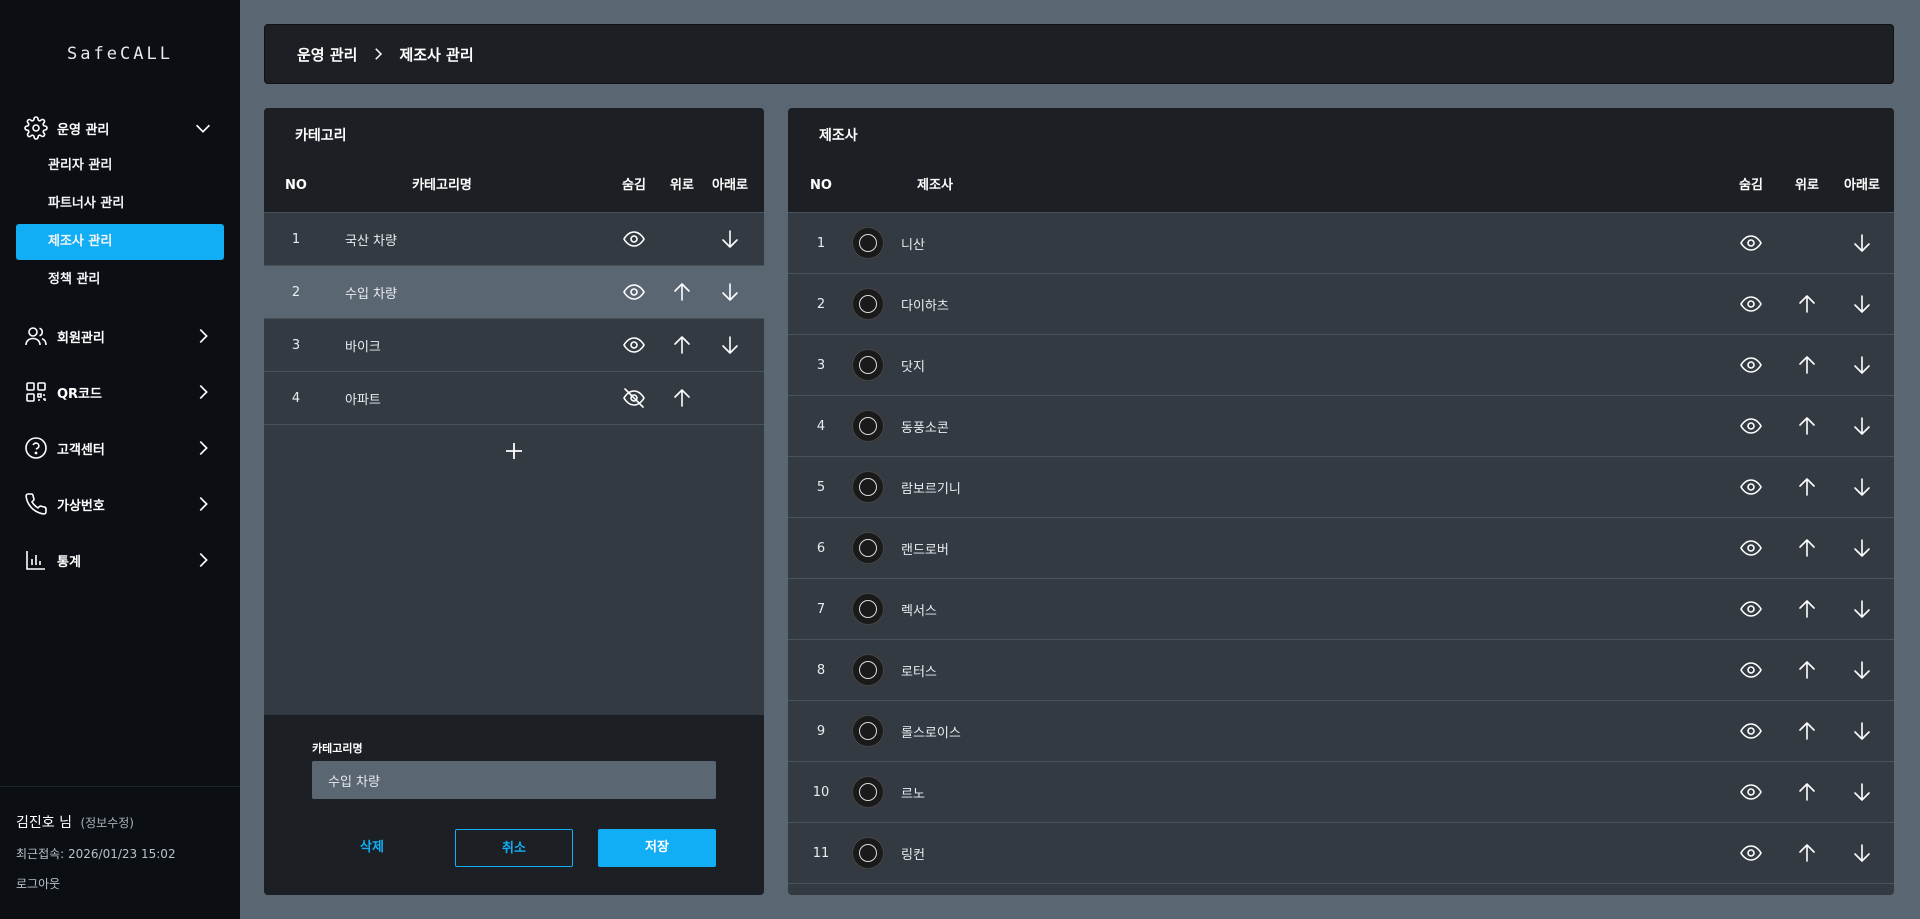 The width and height of the screenshot is (1920, 919). What do you see at coordinates (371, 294) in the screenshot?
I see `category-name: 수입 차량` at bounding box center [371, 294].